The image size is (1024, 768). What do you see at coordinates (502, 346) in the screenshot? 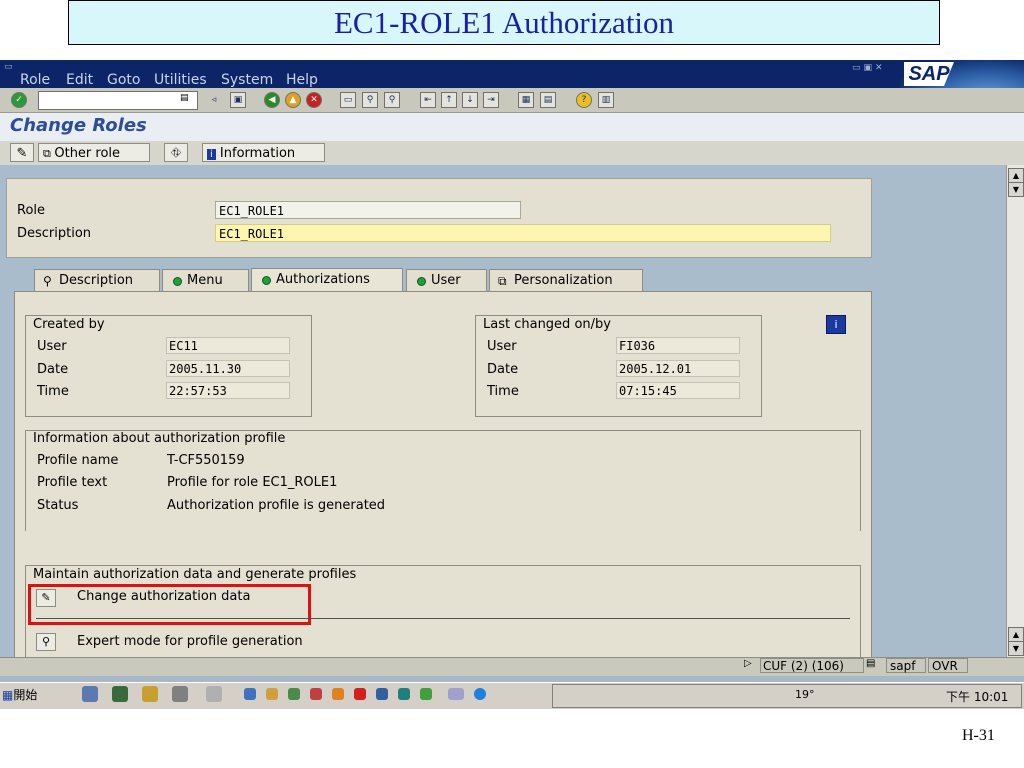
I see `changed-user-label: User` at bounding box center [502, 346].